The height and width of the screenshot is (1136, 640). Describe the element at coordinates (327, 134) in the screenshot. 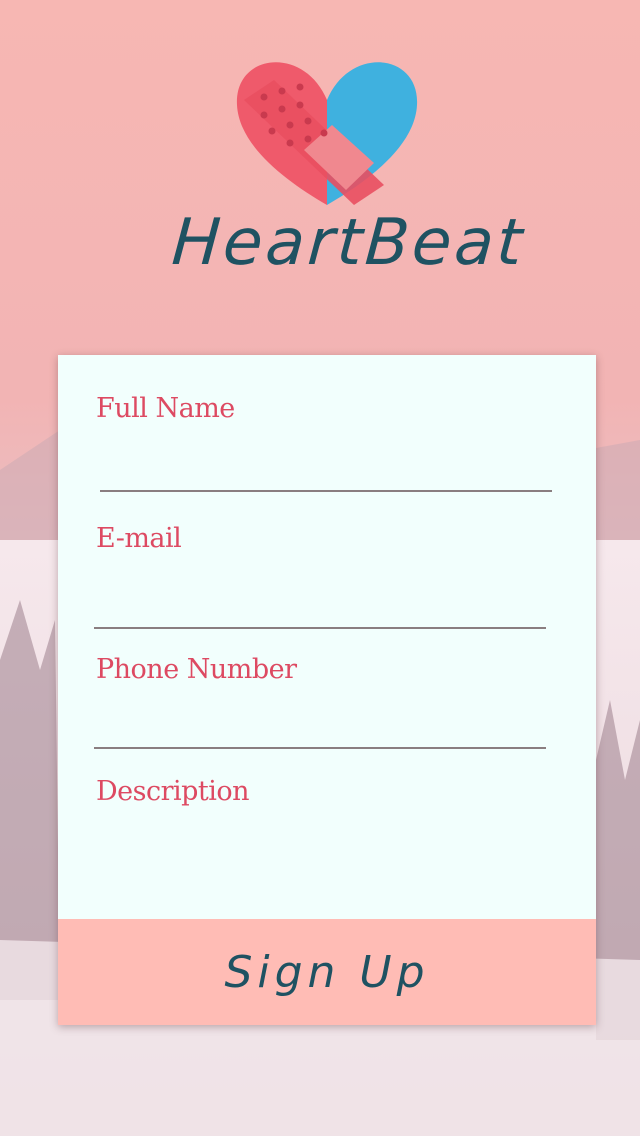

I see `bandaged-heart-icon` at that location.